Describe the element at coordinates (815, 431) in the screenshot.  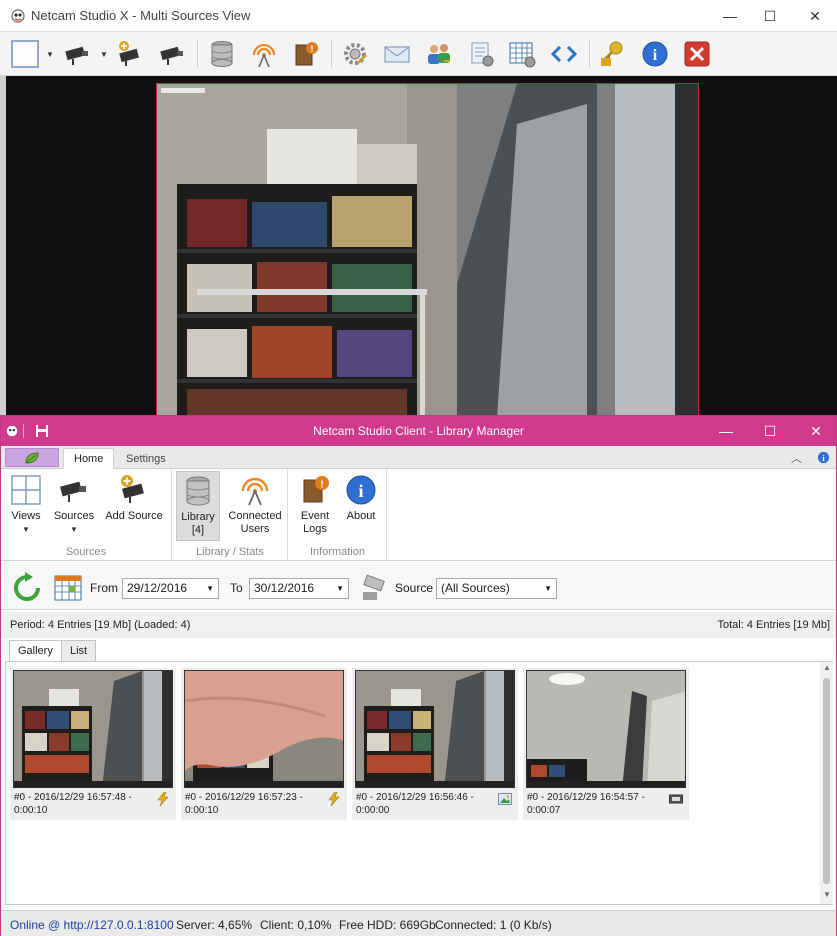
I see `inner-close-button: ✕` at that location.